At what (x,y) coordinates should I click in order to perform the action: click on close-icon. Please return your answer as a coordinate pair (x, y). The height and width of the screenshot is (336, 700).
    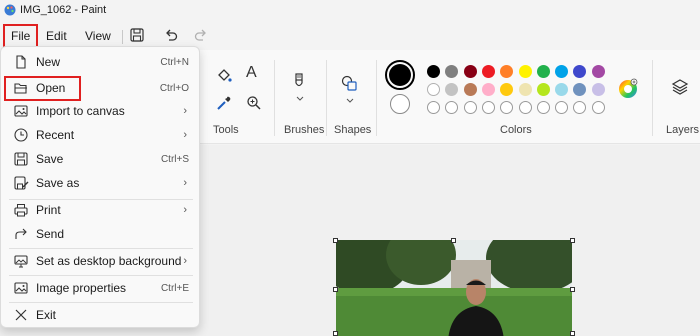
    Looking at the image, I should click on (21, 315).